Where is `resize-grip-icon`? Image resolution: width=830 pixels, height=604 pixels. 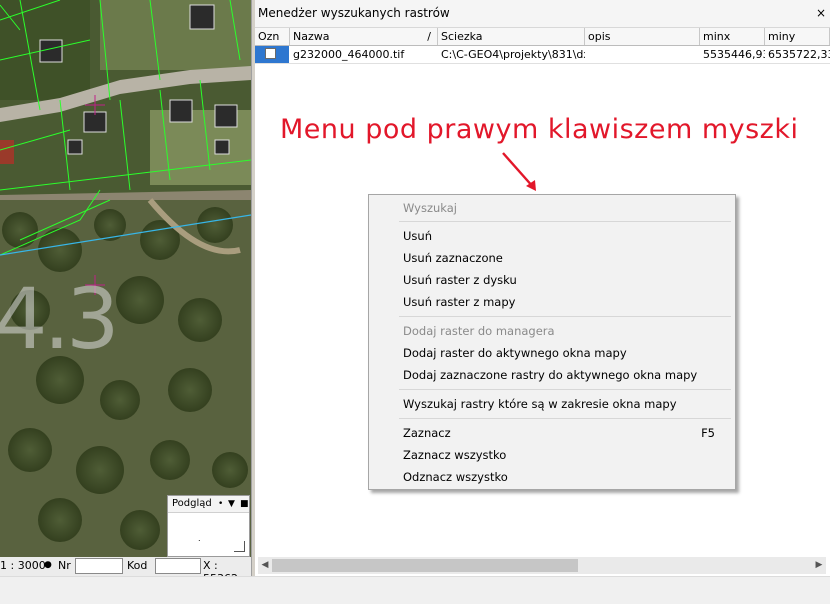 resize-grip-icon is located at coordinates (239, 546).